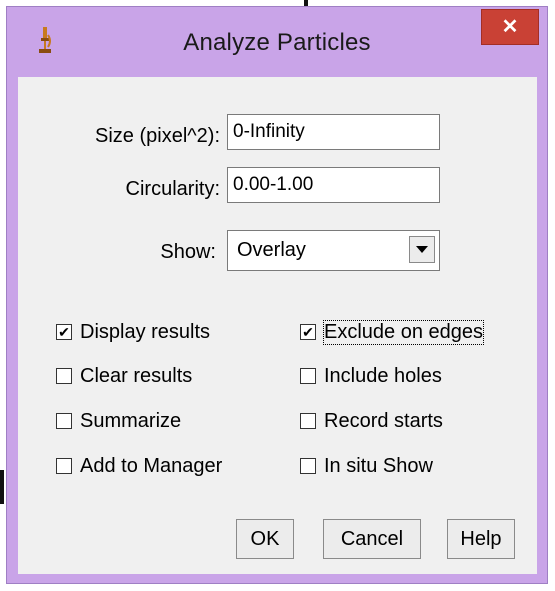  What do you see at coordinates (145, 332) in the screenshot?
I see `checkbox-label: Display results` at bounding box center [145, 332].